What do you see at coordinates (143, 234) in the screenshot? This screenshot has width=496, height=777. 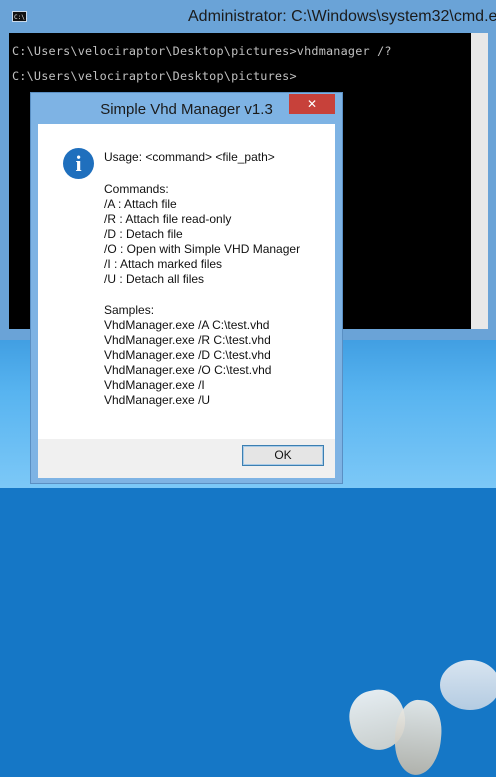 I see `message-line: /D : Detach file` at bounding box center [143, 234].